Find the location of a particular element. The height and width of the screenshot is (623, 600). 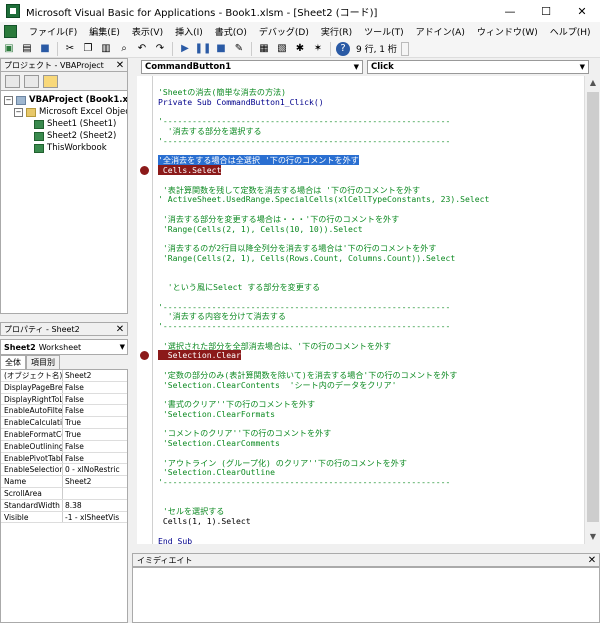

property-row: EnablePivotTable False is located at coordinates (64, 458).